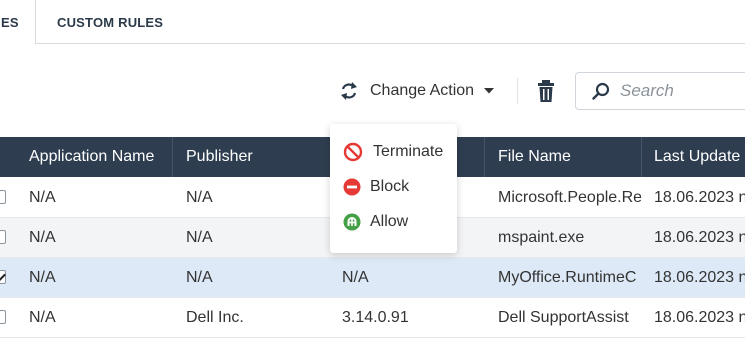 The image size is (745, 338). Describe the element at coordinates (422, 90) in the screenshot. I see `change-action-label: Change Action` at that location.